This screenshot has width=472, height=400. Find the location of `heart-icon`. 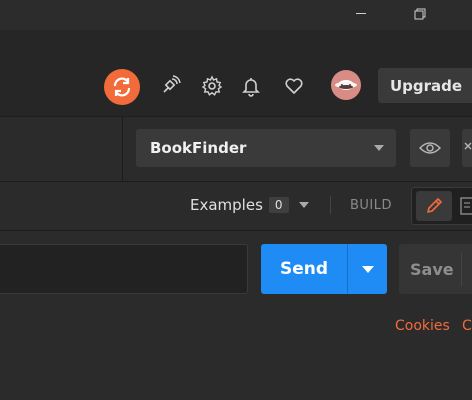

heart-icon is located at coordinates (294, 86).